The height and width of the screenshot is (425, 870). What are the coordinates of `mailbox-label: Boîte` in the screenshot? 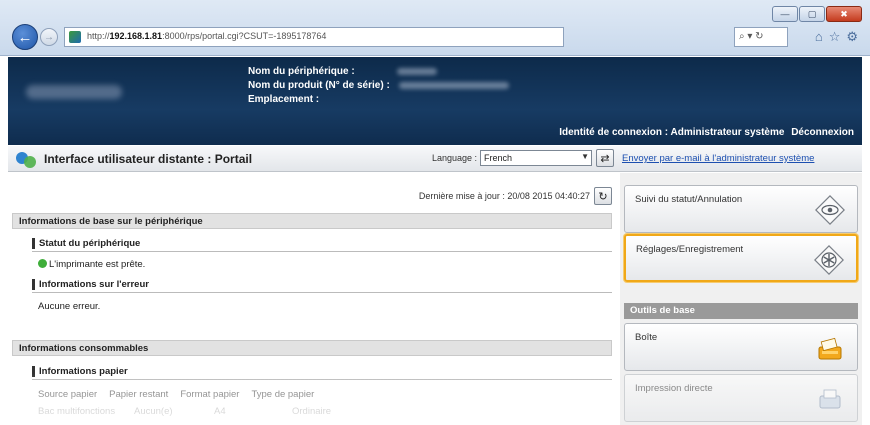 It's located at (646, 337).